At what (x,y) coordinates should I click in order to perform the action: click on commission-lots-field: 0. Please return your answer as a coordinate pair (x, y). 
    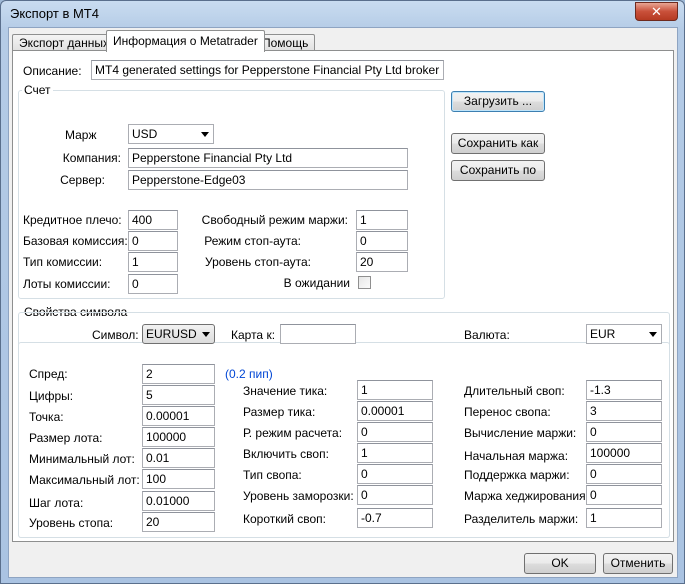
    Looking at the image, I should click on (153, 284).